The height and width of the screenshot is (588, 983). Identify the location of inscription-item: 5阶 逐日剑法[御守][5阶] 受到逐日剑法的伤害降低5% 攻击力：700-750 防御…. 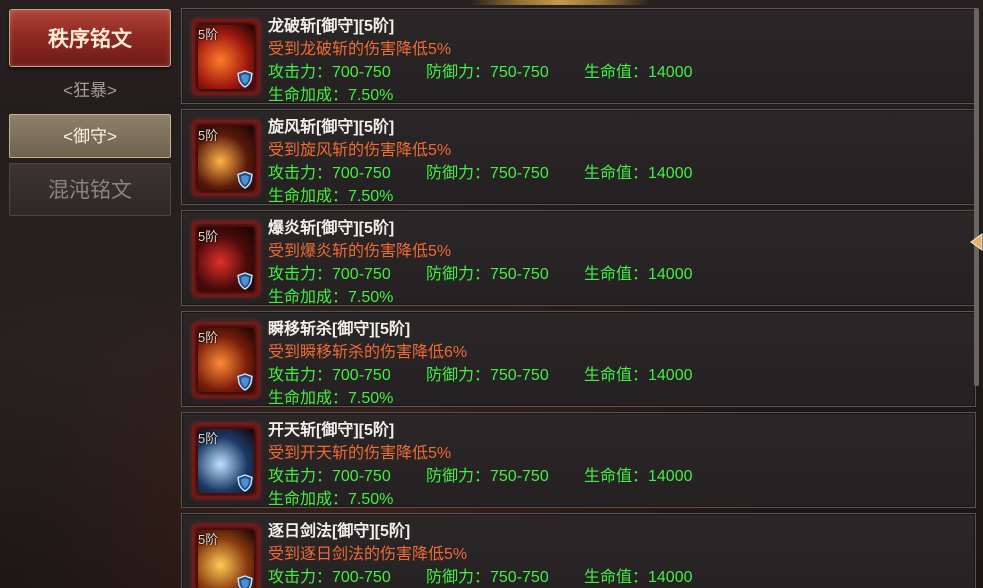
(578, 550).